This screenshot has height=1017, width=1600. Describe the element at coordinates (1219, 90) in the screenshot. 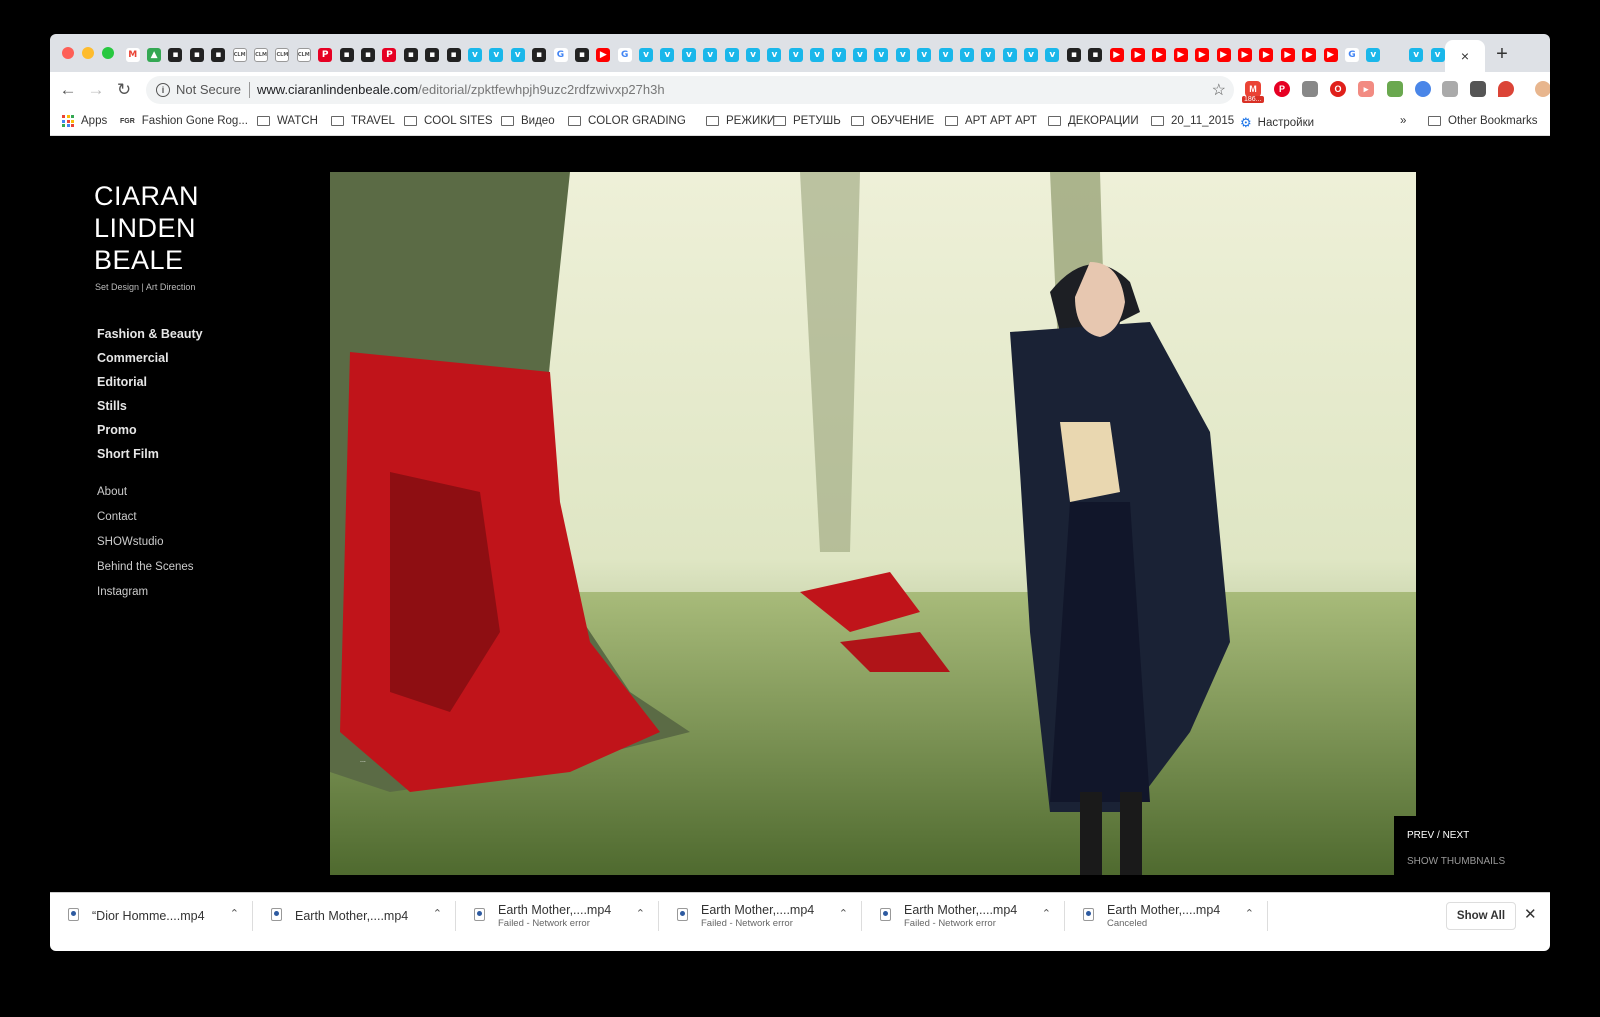

I see `bookmark-star-icon: ☆` at that location.